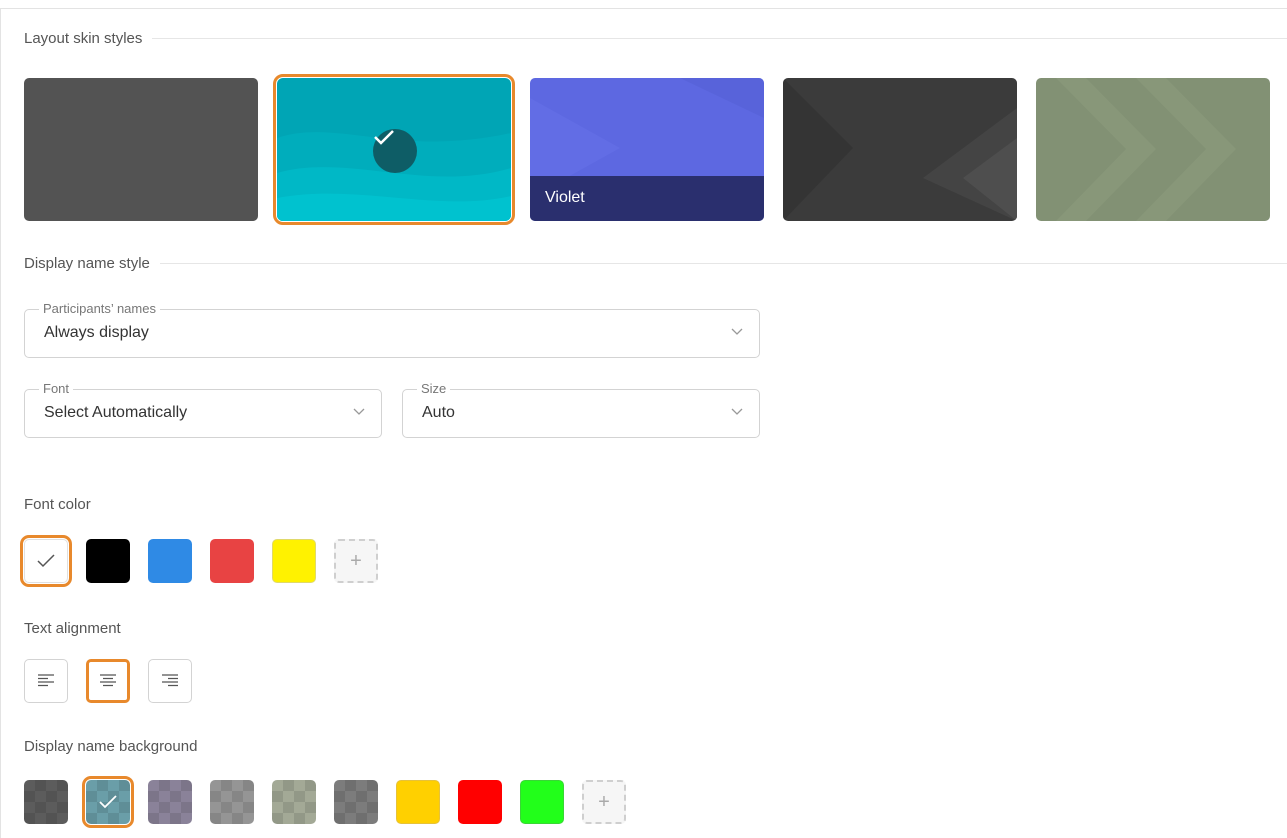 Image resolution: width=1287 pixels, height=838 pixels. What do you see at coordinates (232, 561) in the screenshot?
I see `font-color-red` at bounding box center [232, 561].